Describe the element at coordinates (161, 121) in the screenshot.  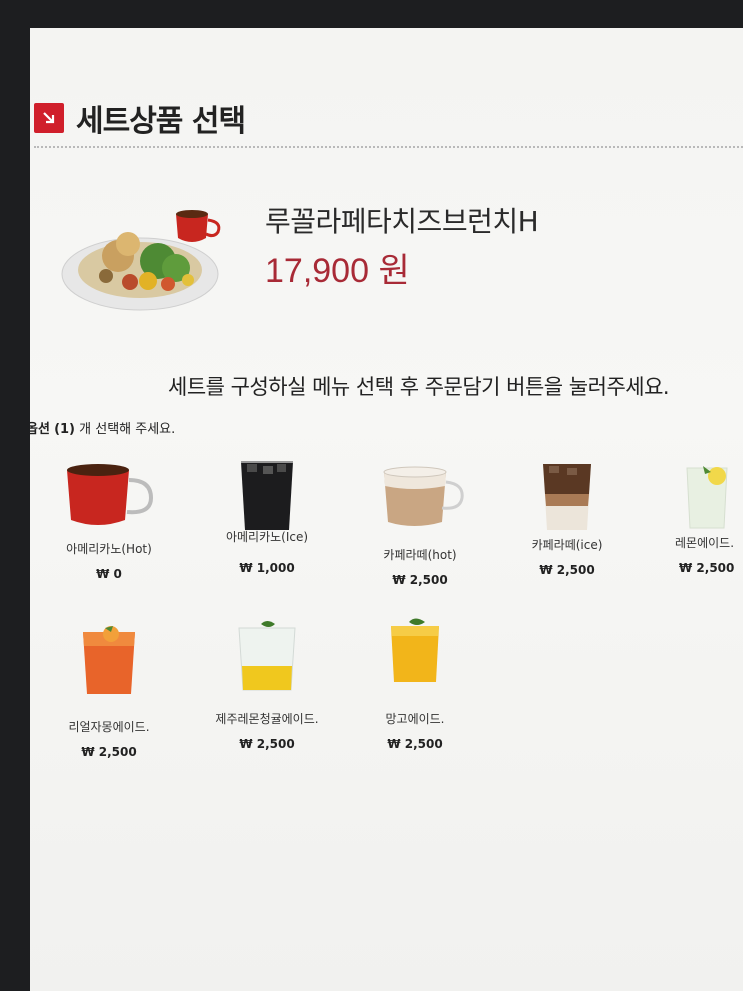
I see `page-title: 세트상품 선택` at that location.